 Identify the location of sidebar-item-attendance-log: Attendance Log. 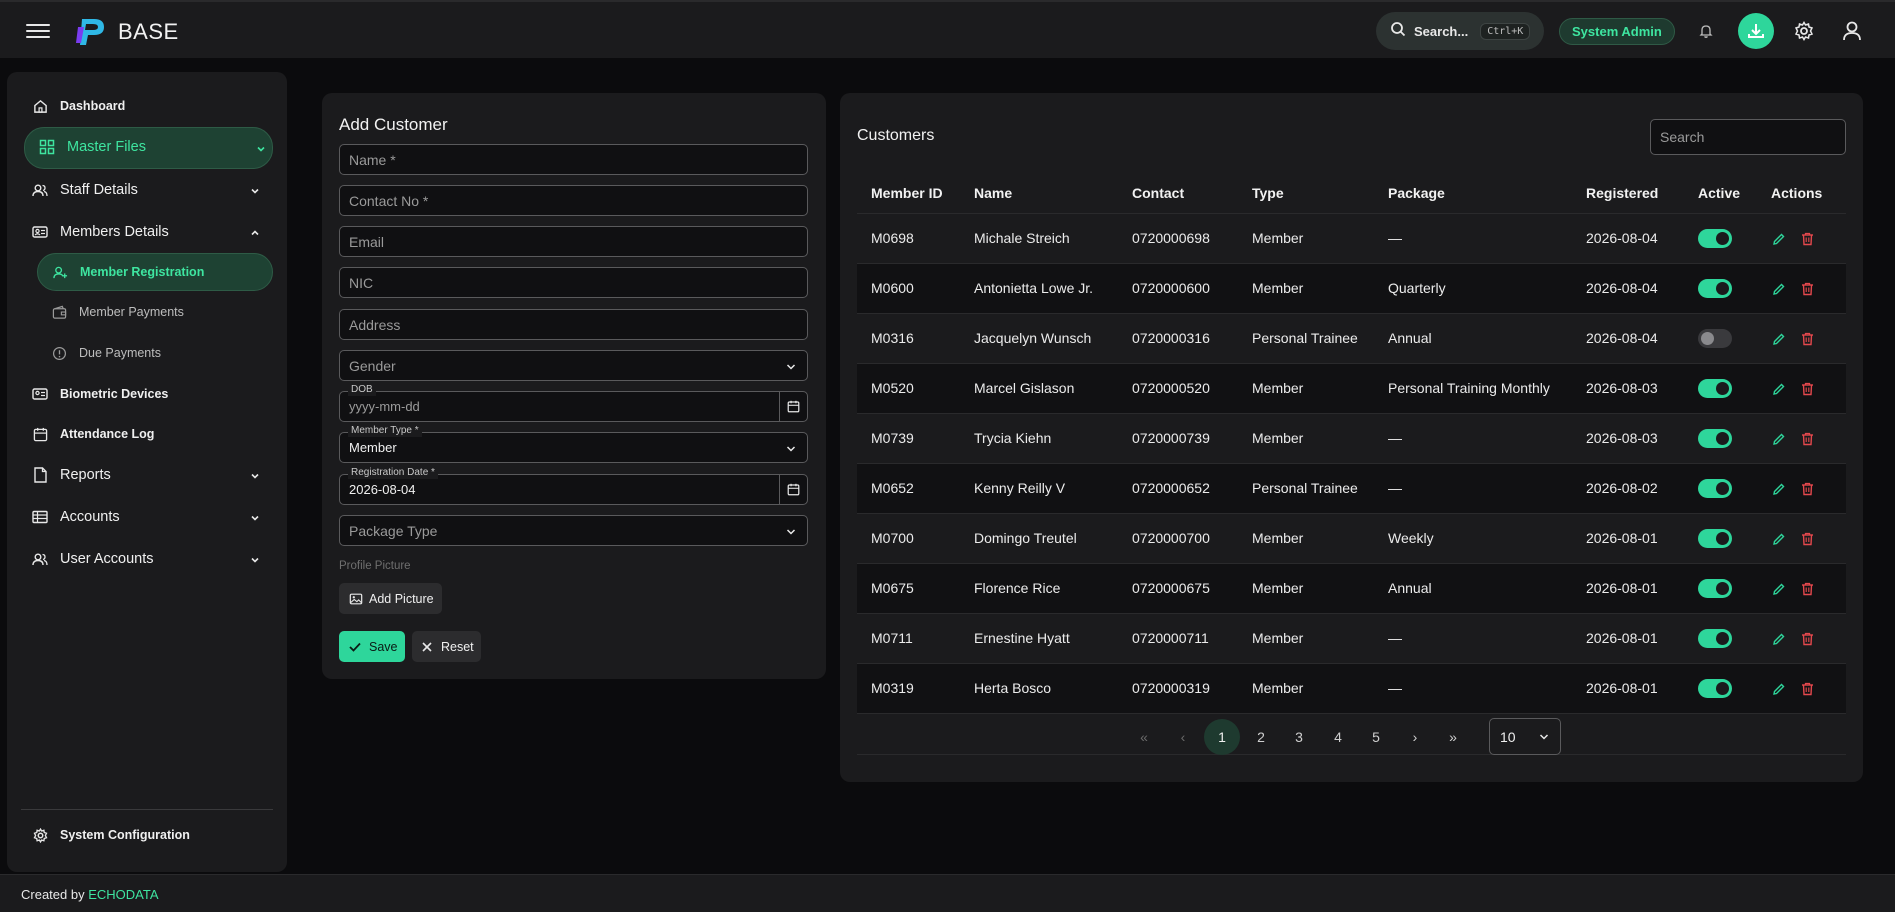
(92, 434).